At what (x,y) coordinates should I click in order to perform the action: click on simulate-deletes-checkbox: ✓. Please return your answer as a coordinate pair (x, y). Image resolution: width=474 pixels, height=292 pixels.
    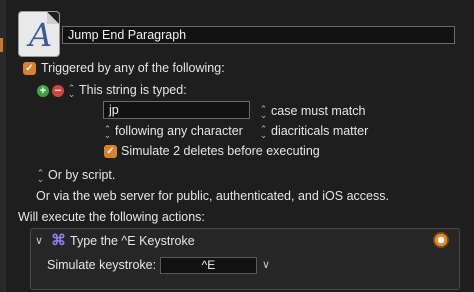
    Looking at the image, I should click on (110, 151).